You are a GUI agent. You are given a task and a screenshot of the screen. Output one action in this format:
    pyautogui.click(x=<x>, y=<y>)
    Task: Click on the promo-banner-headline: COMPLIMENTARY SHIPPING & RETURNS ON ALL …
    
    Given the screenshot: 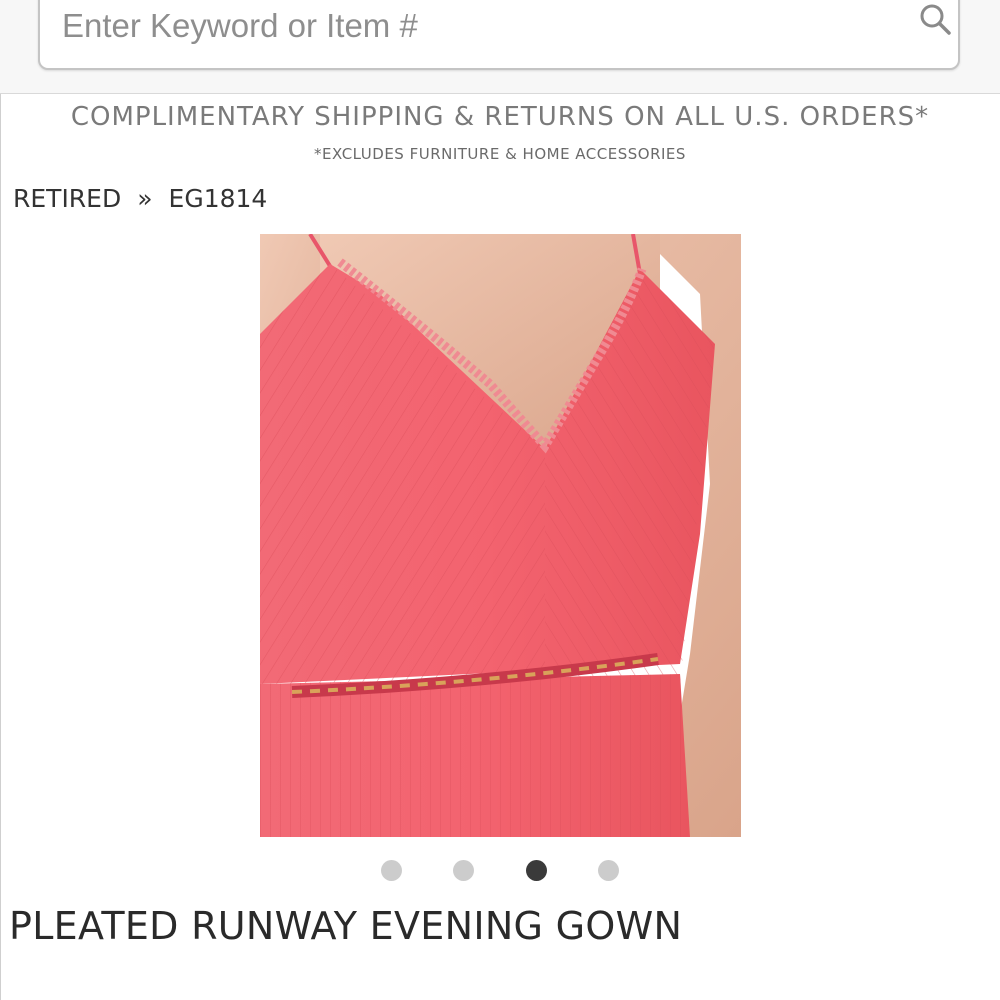 What is the action you would take?
    pyautogui.click(x=500, y=117)
    